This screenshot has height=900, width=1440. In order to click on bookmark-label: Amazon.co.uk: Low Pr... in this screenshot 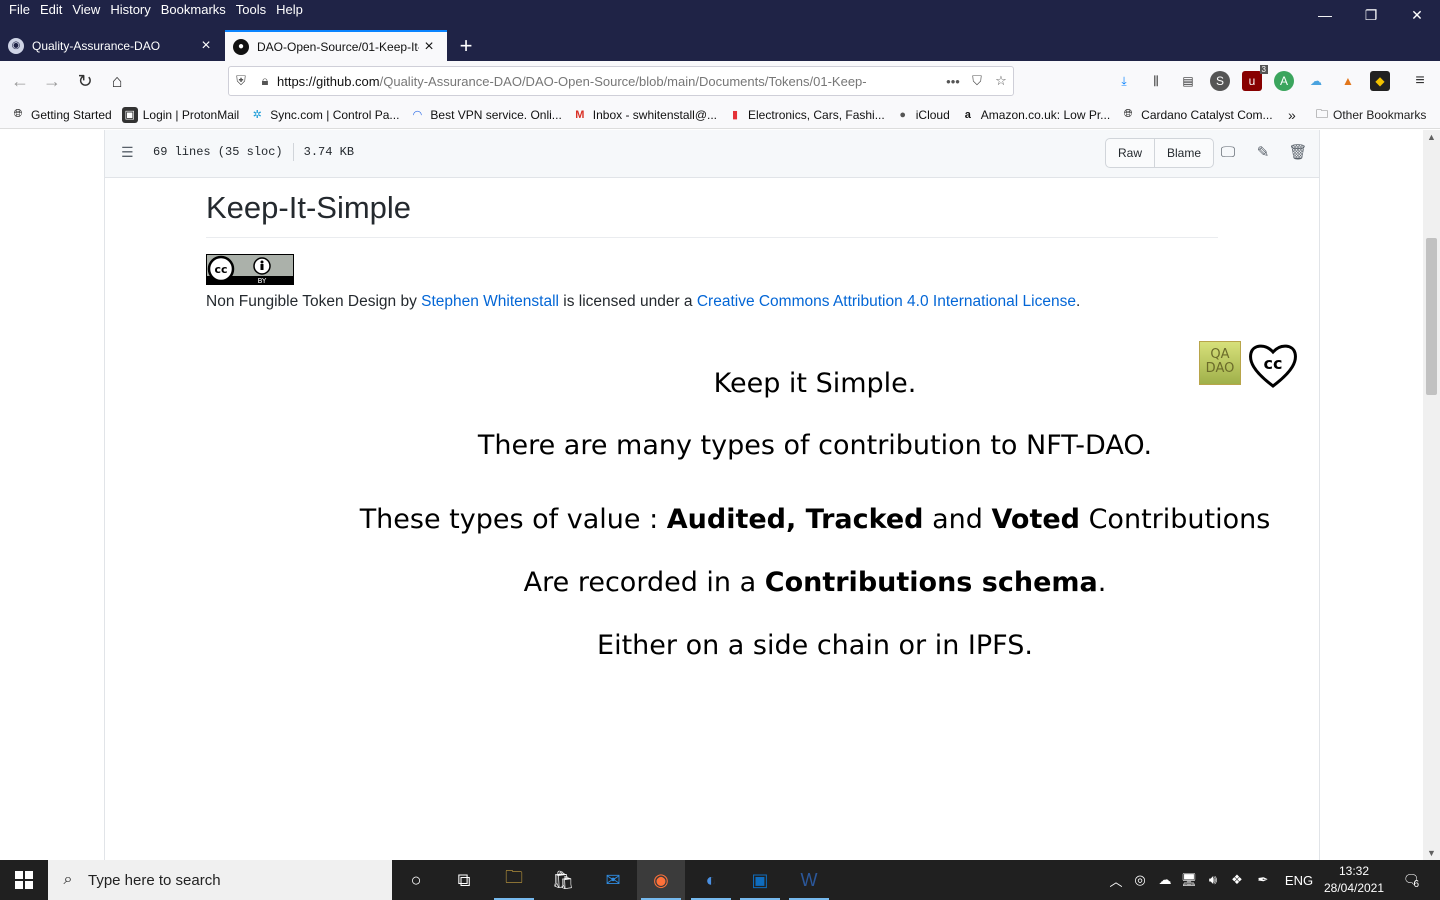, I will do `click(1045, 114)`.